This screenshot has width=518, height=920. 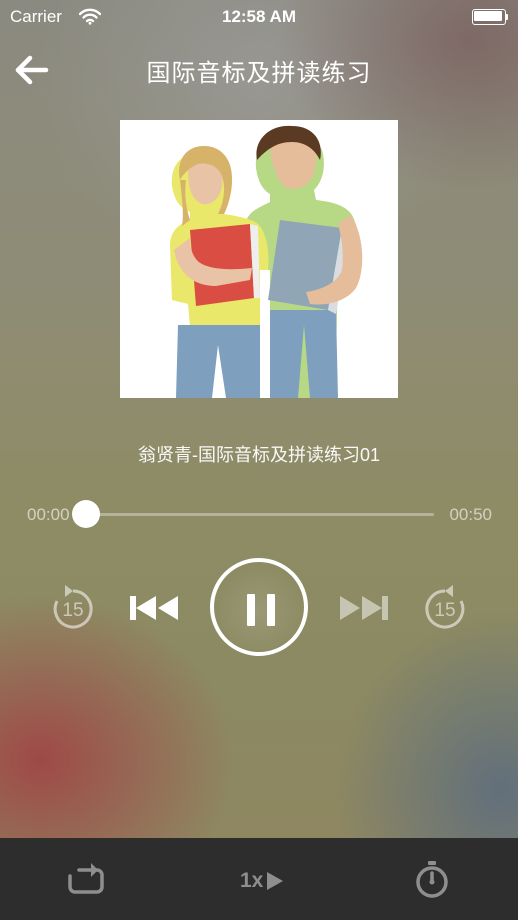 I want to click on repeat-button, so click(x=86, y=880).